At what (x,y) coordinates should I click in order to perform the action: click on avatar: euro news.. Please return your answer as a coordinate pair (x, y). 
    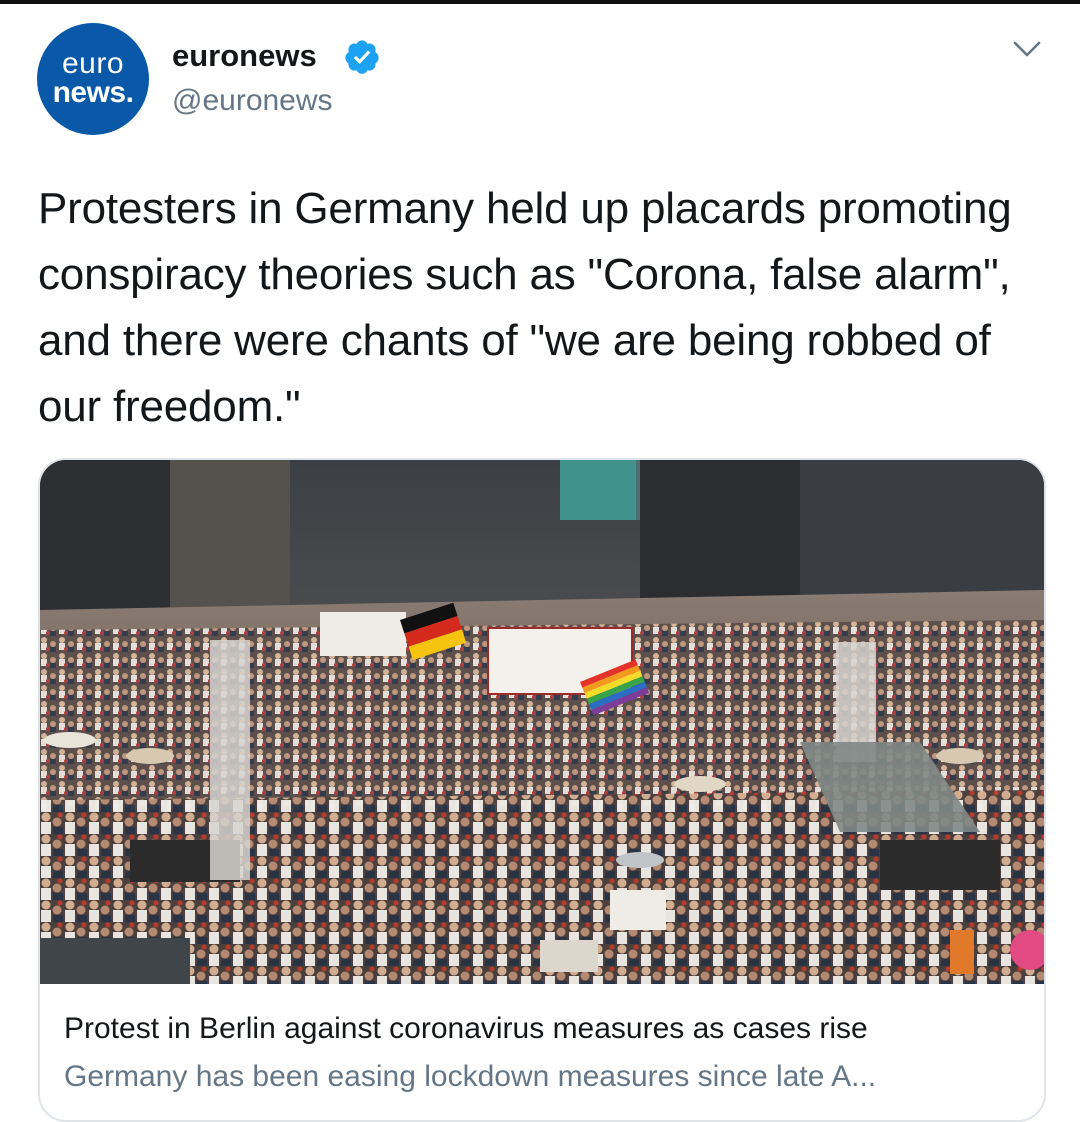
    Looking at the image, I should click on (93, 79).